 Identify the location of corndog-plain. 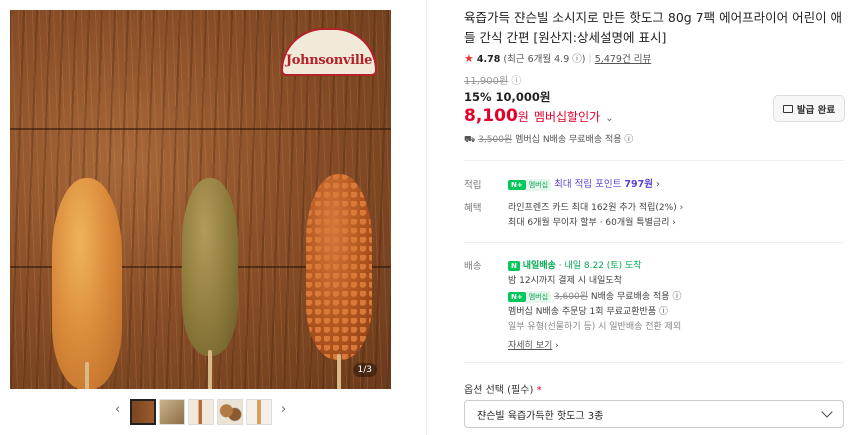
(87, 283).